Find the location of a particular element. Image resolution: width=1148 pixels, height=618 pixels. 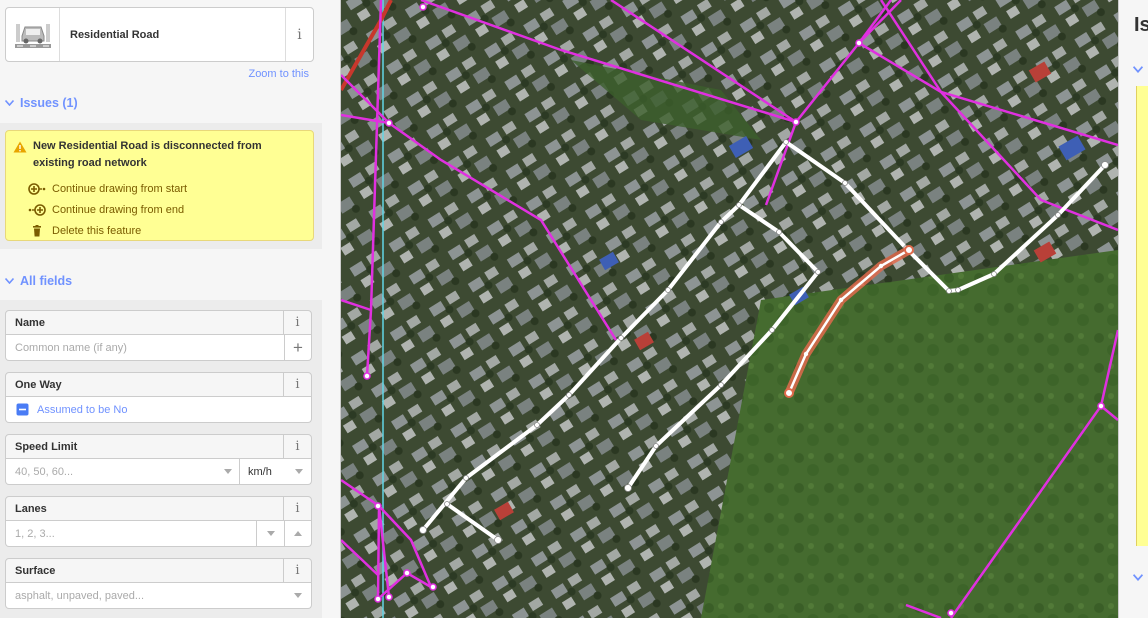

issues-section-title: Issues (1) is located at coordinates (49, 103).